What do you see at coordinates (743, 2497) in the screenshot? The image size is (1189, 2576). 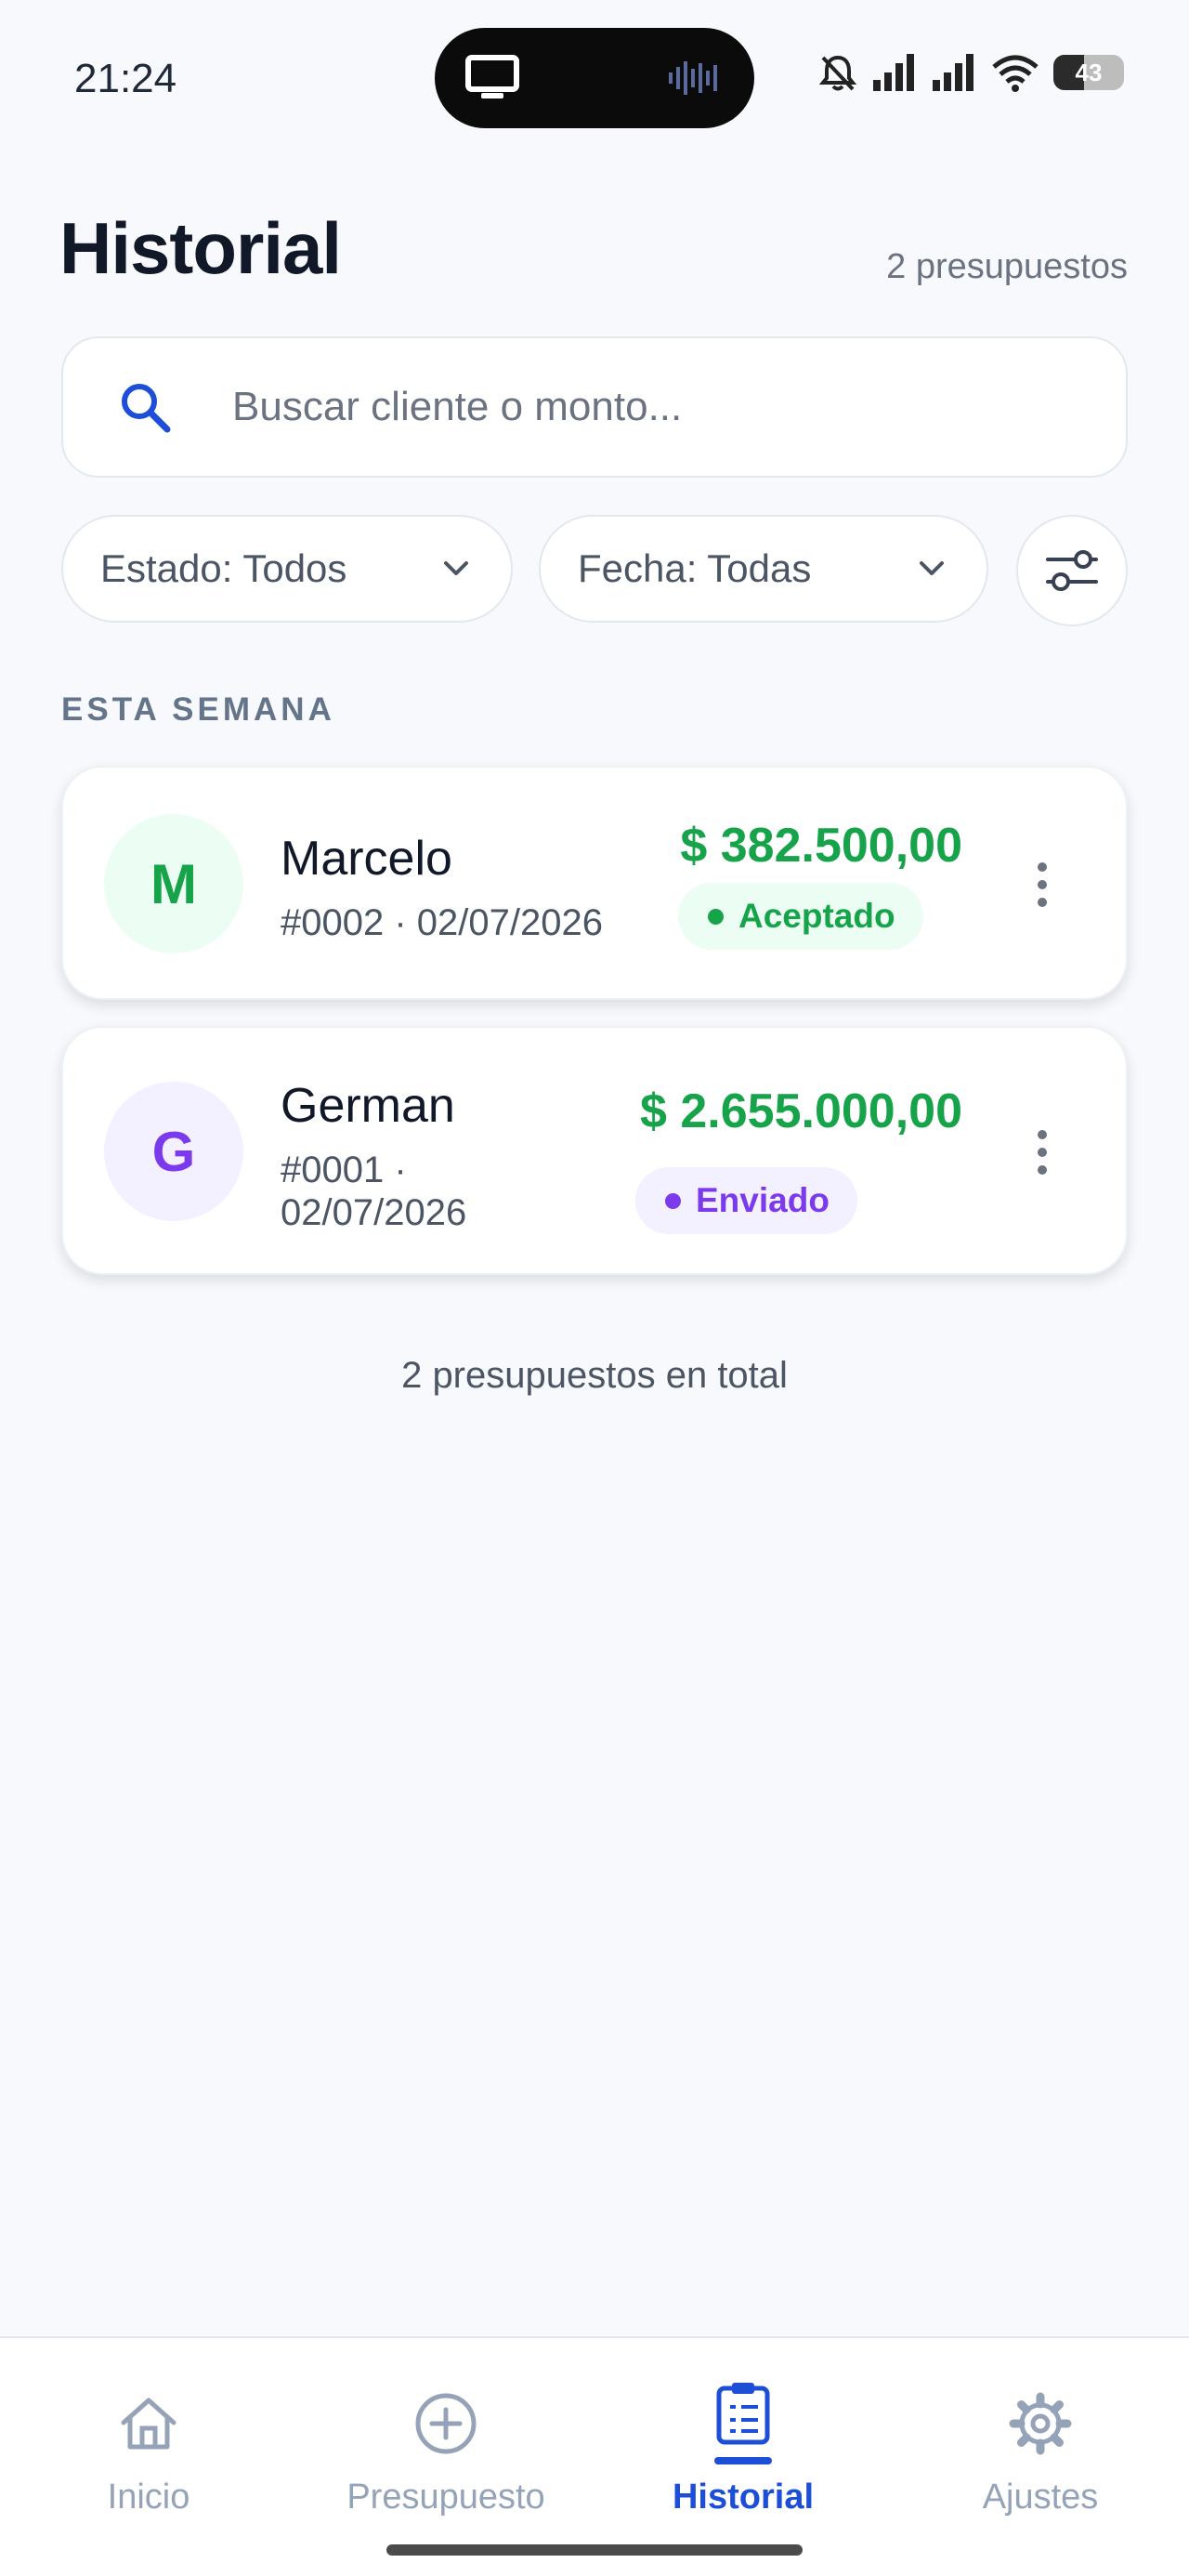 I see `nav-label: Historial` at bounding box center [743, 2497].